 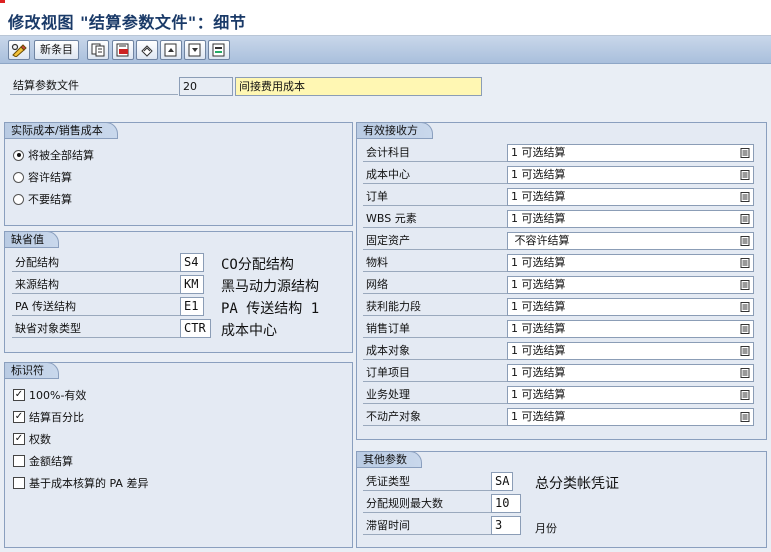 I want to click on copy-icon, so click(x=98, y=50).